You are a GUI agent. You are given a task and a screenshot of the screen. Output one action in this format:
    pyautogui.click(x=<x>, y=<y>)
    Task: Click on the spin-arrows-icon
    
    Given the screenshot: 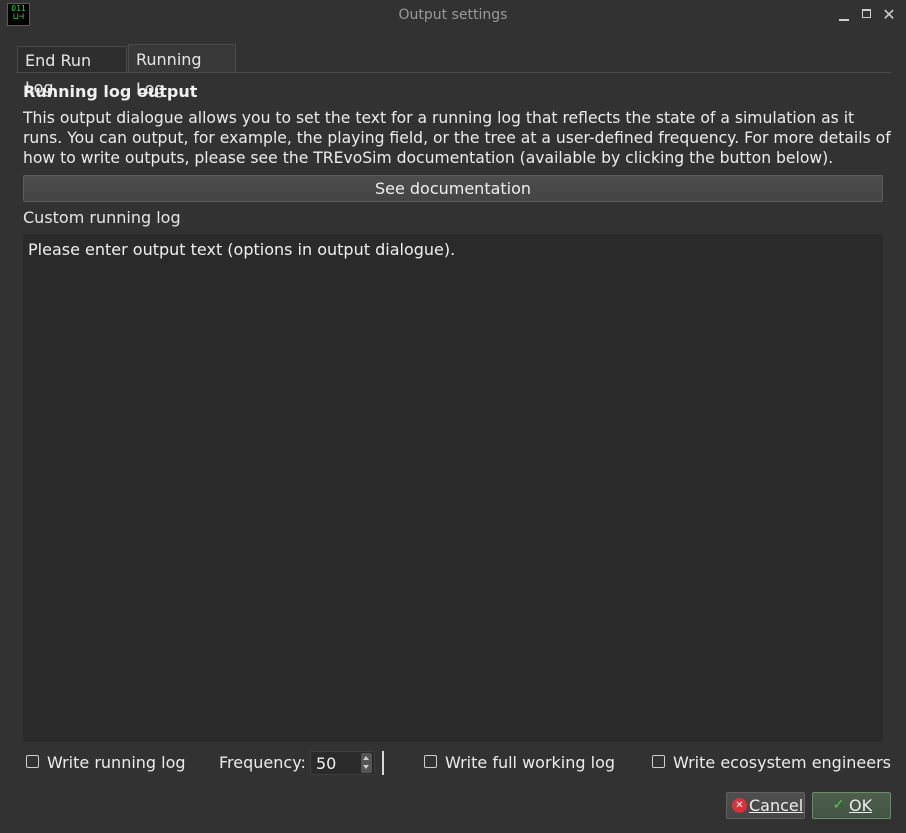 What is the action you would take?
    pyautogui.click(x=366, y=763)
    